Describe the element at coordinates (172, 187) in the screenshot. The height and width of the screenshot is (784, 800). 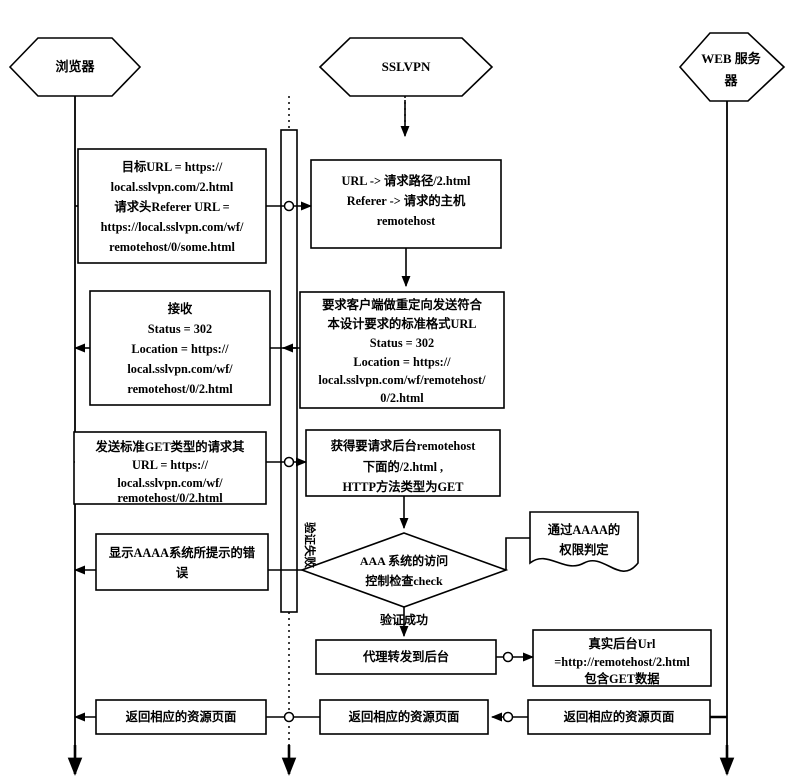
I see `browser-request-line-2: local.sslvpn.com/2.html` at that location.